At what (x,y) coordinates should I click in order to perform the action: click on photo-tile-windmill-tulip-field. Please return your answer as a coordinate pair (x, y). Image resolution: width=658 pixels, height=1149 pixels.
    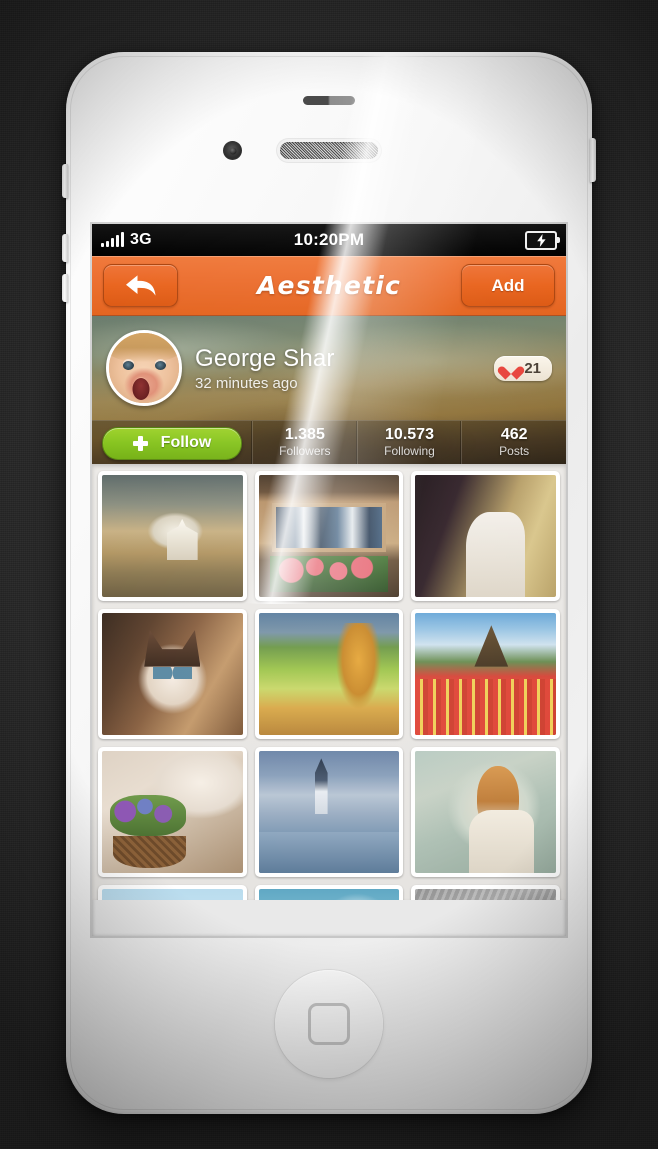
    Looking at the image, I should click on (486, 674).